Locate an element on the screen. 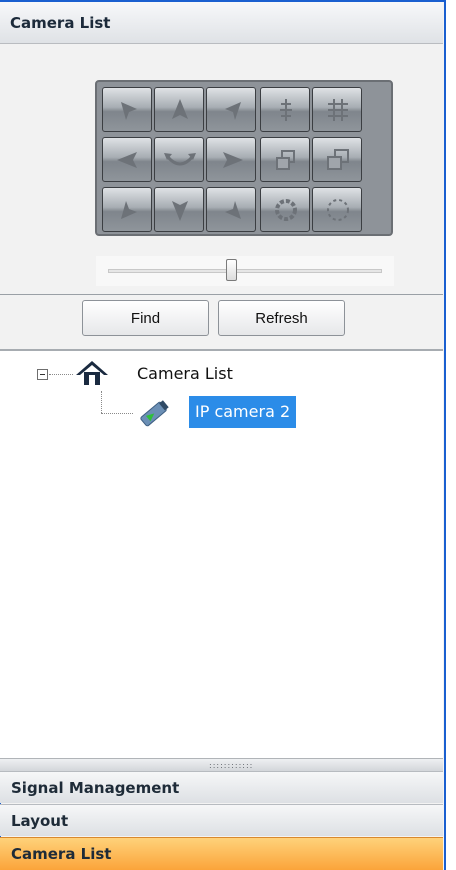 This screenshot has width=456, height=870. tilt-up-button is located at coordinates (179, 109).